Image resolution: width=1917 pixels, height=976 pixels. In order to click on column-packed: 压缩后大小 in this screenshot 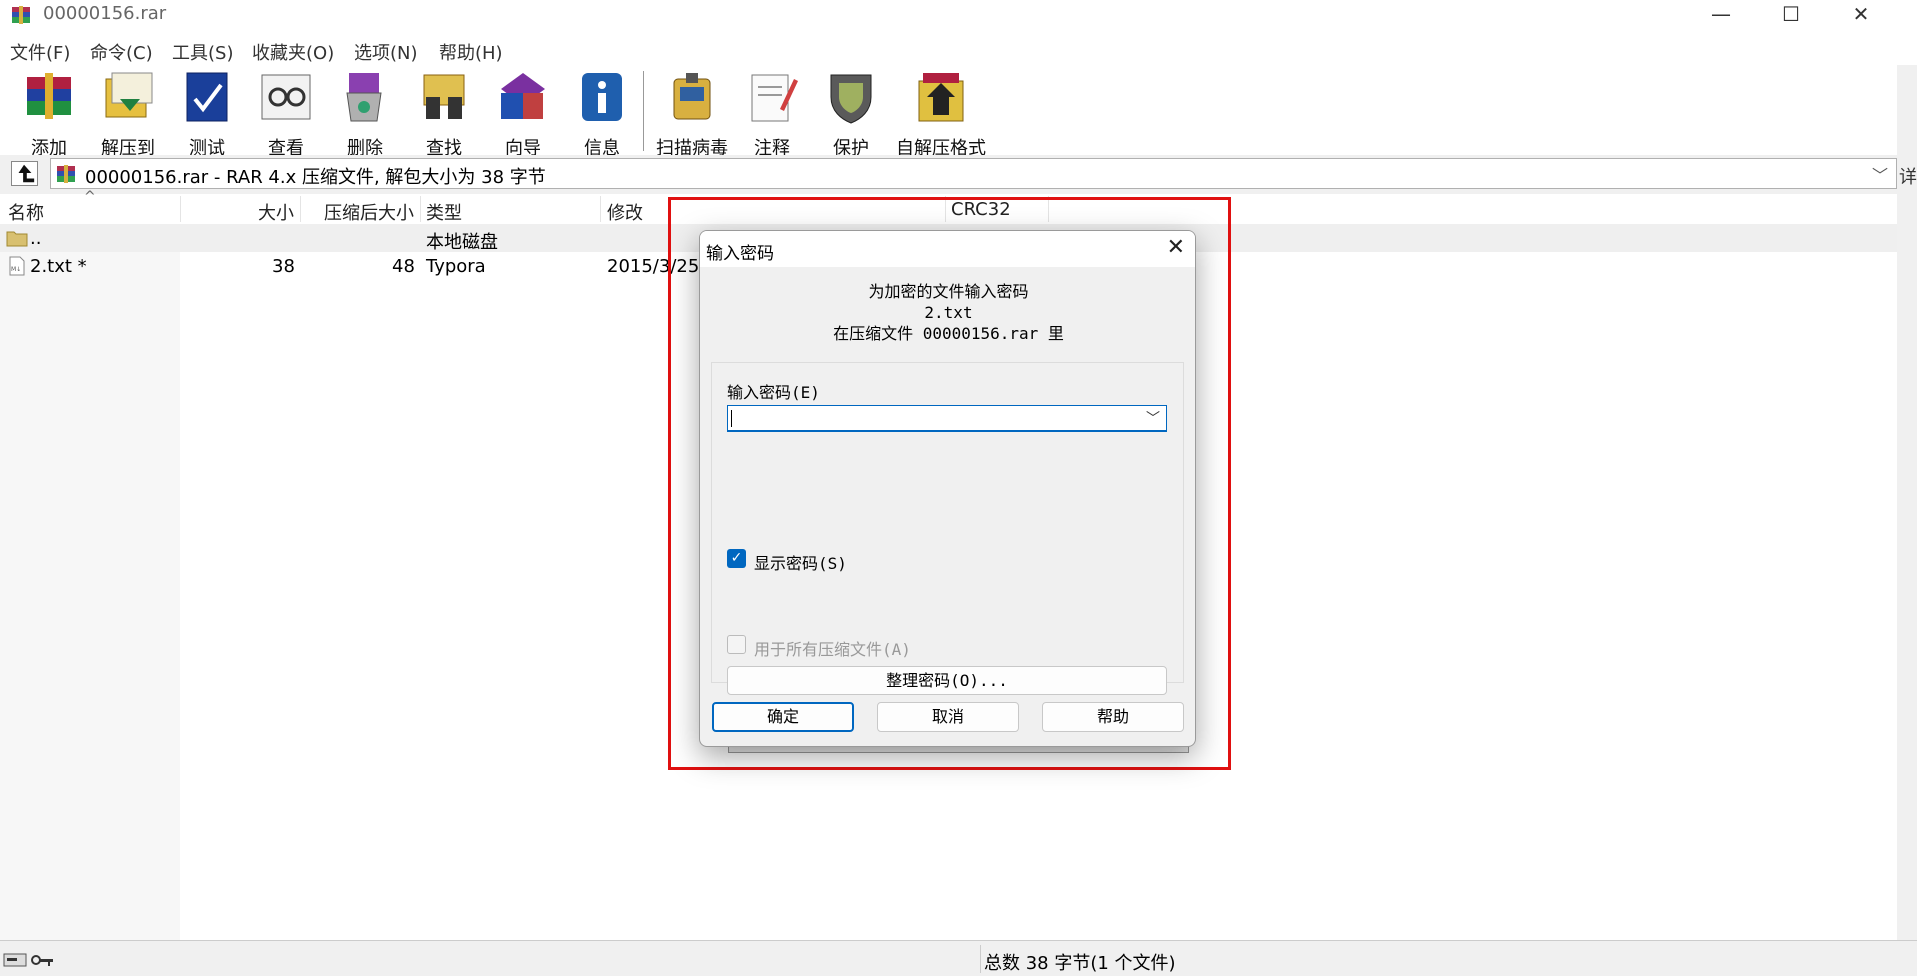, I will do `click(369, 212)`.